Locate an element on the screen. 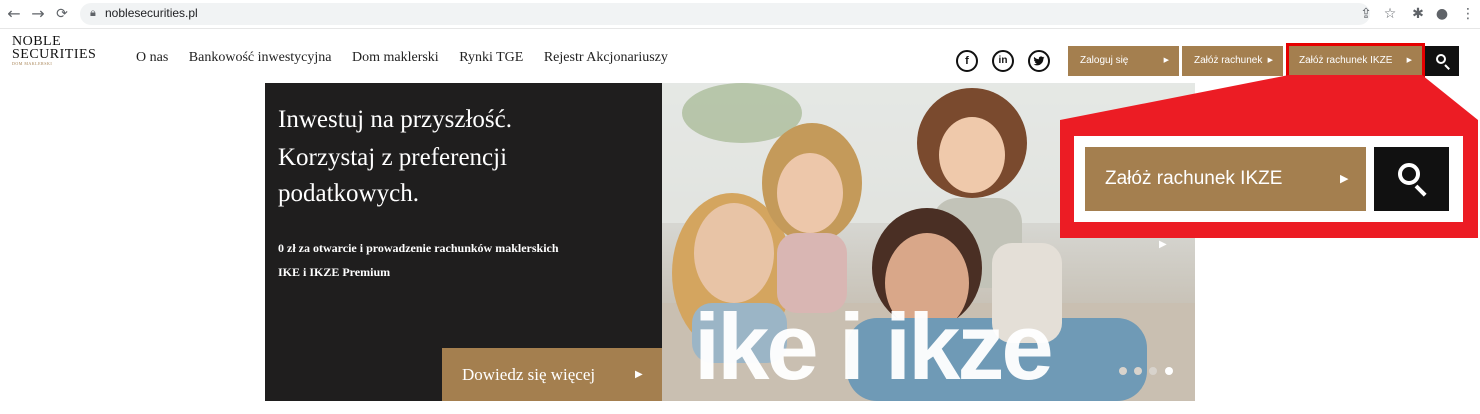 This screenshot has height=414, width=1480. reload-icon: ⟳ is located at coordinates (62, 14).